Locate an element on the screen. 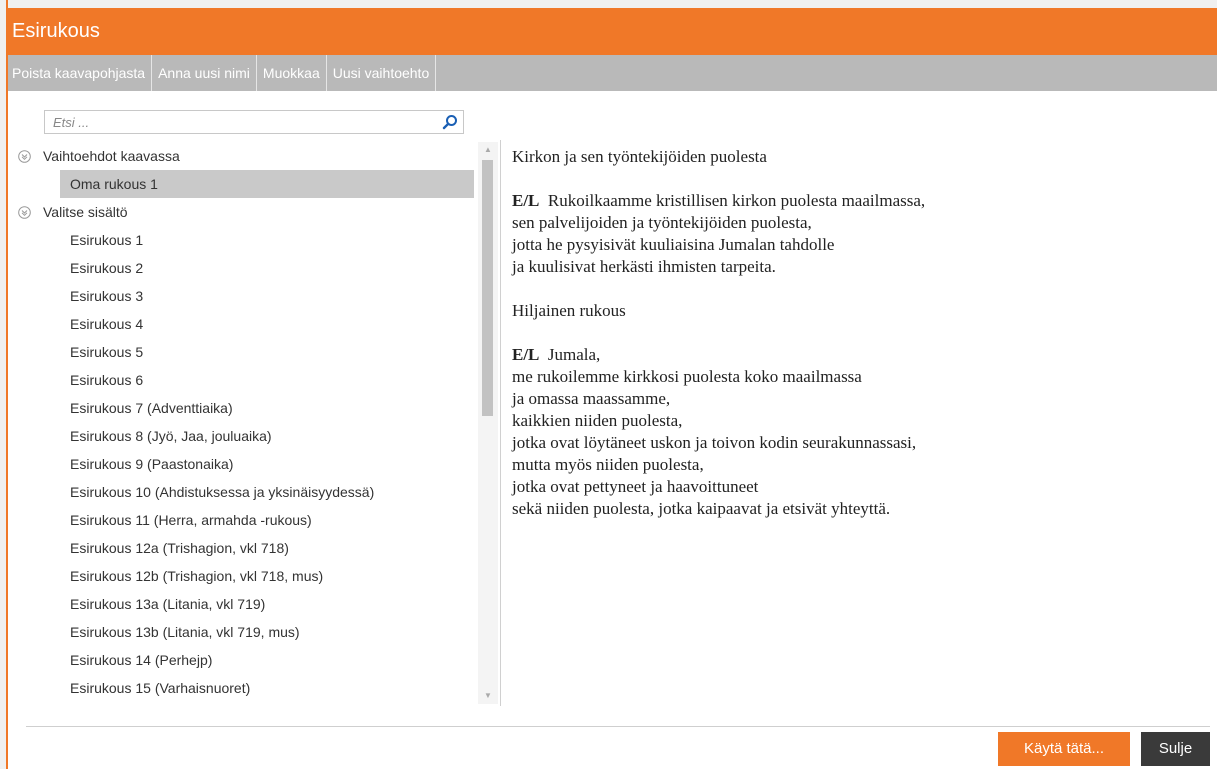 The image size is (1217, 769). tree-item: Esirukous 2 is located at coordinates (242, 268).